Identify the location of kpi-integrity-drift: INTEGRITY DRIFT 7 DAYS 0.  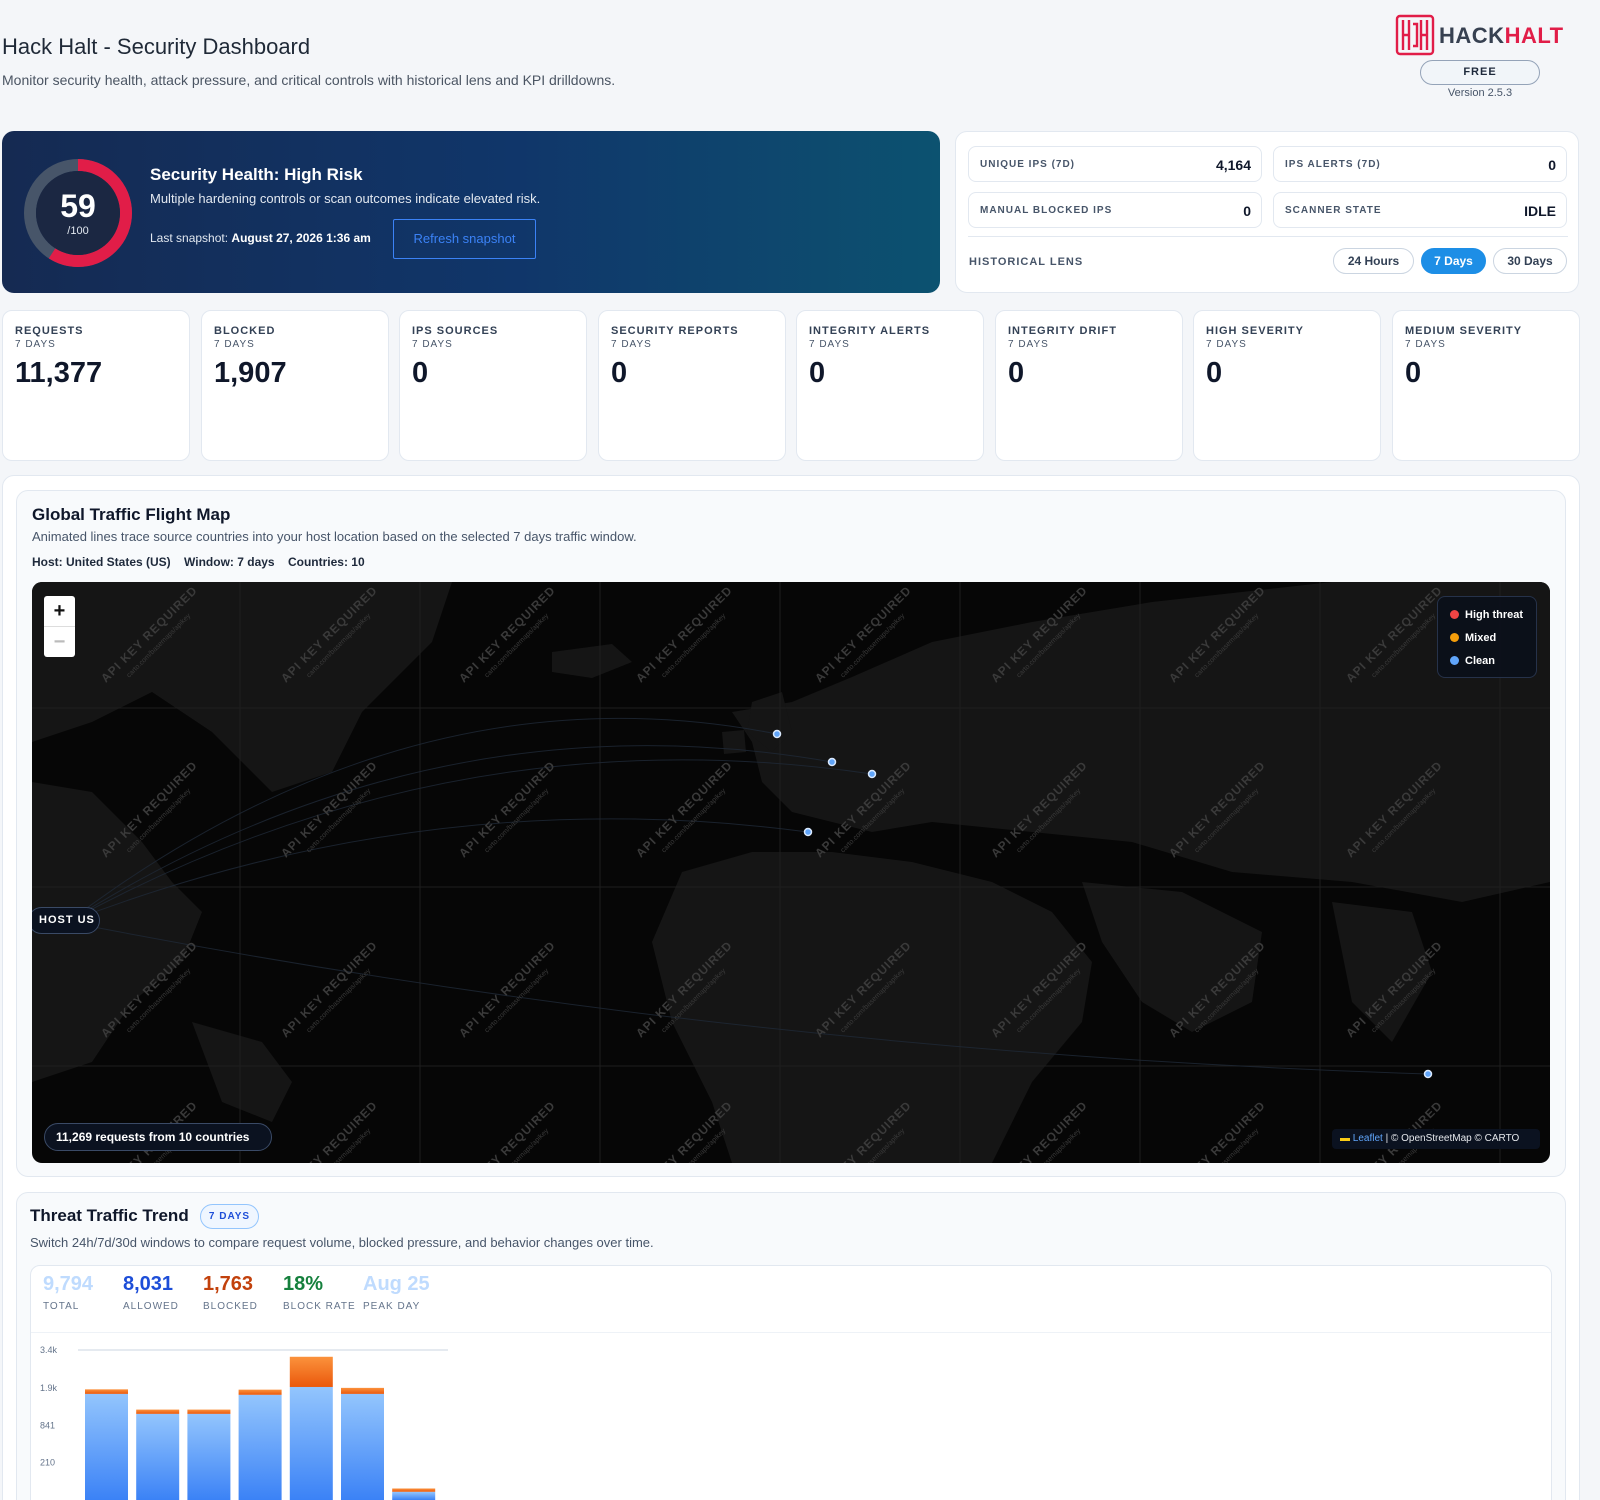
(1089, 385).